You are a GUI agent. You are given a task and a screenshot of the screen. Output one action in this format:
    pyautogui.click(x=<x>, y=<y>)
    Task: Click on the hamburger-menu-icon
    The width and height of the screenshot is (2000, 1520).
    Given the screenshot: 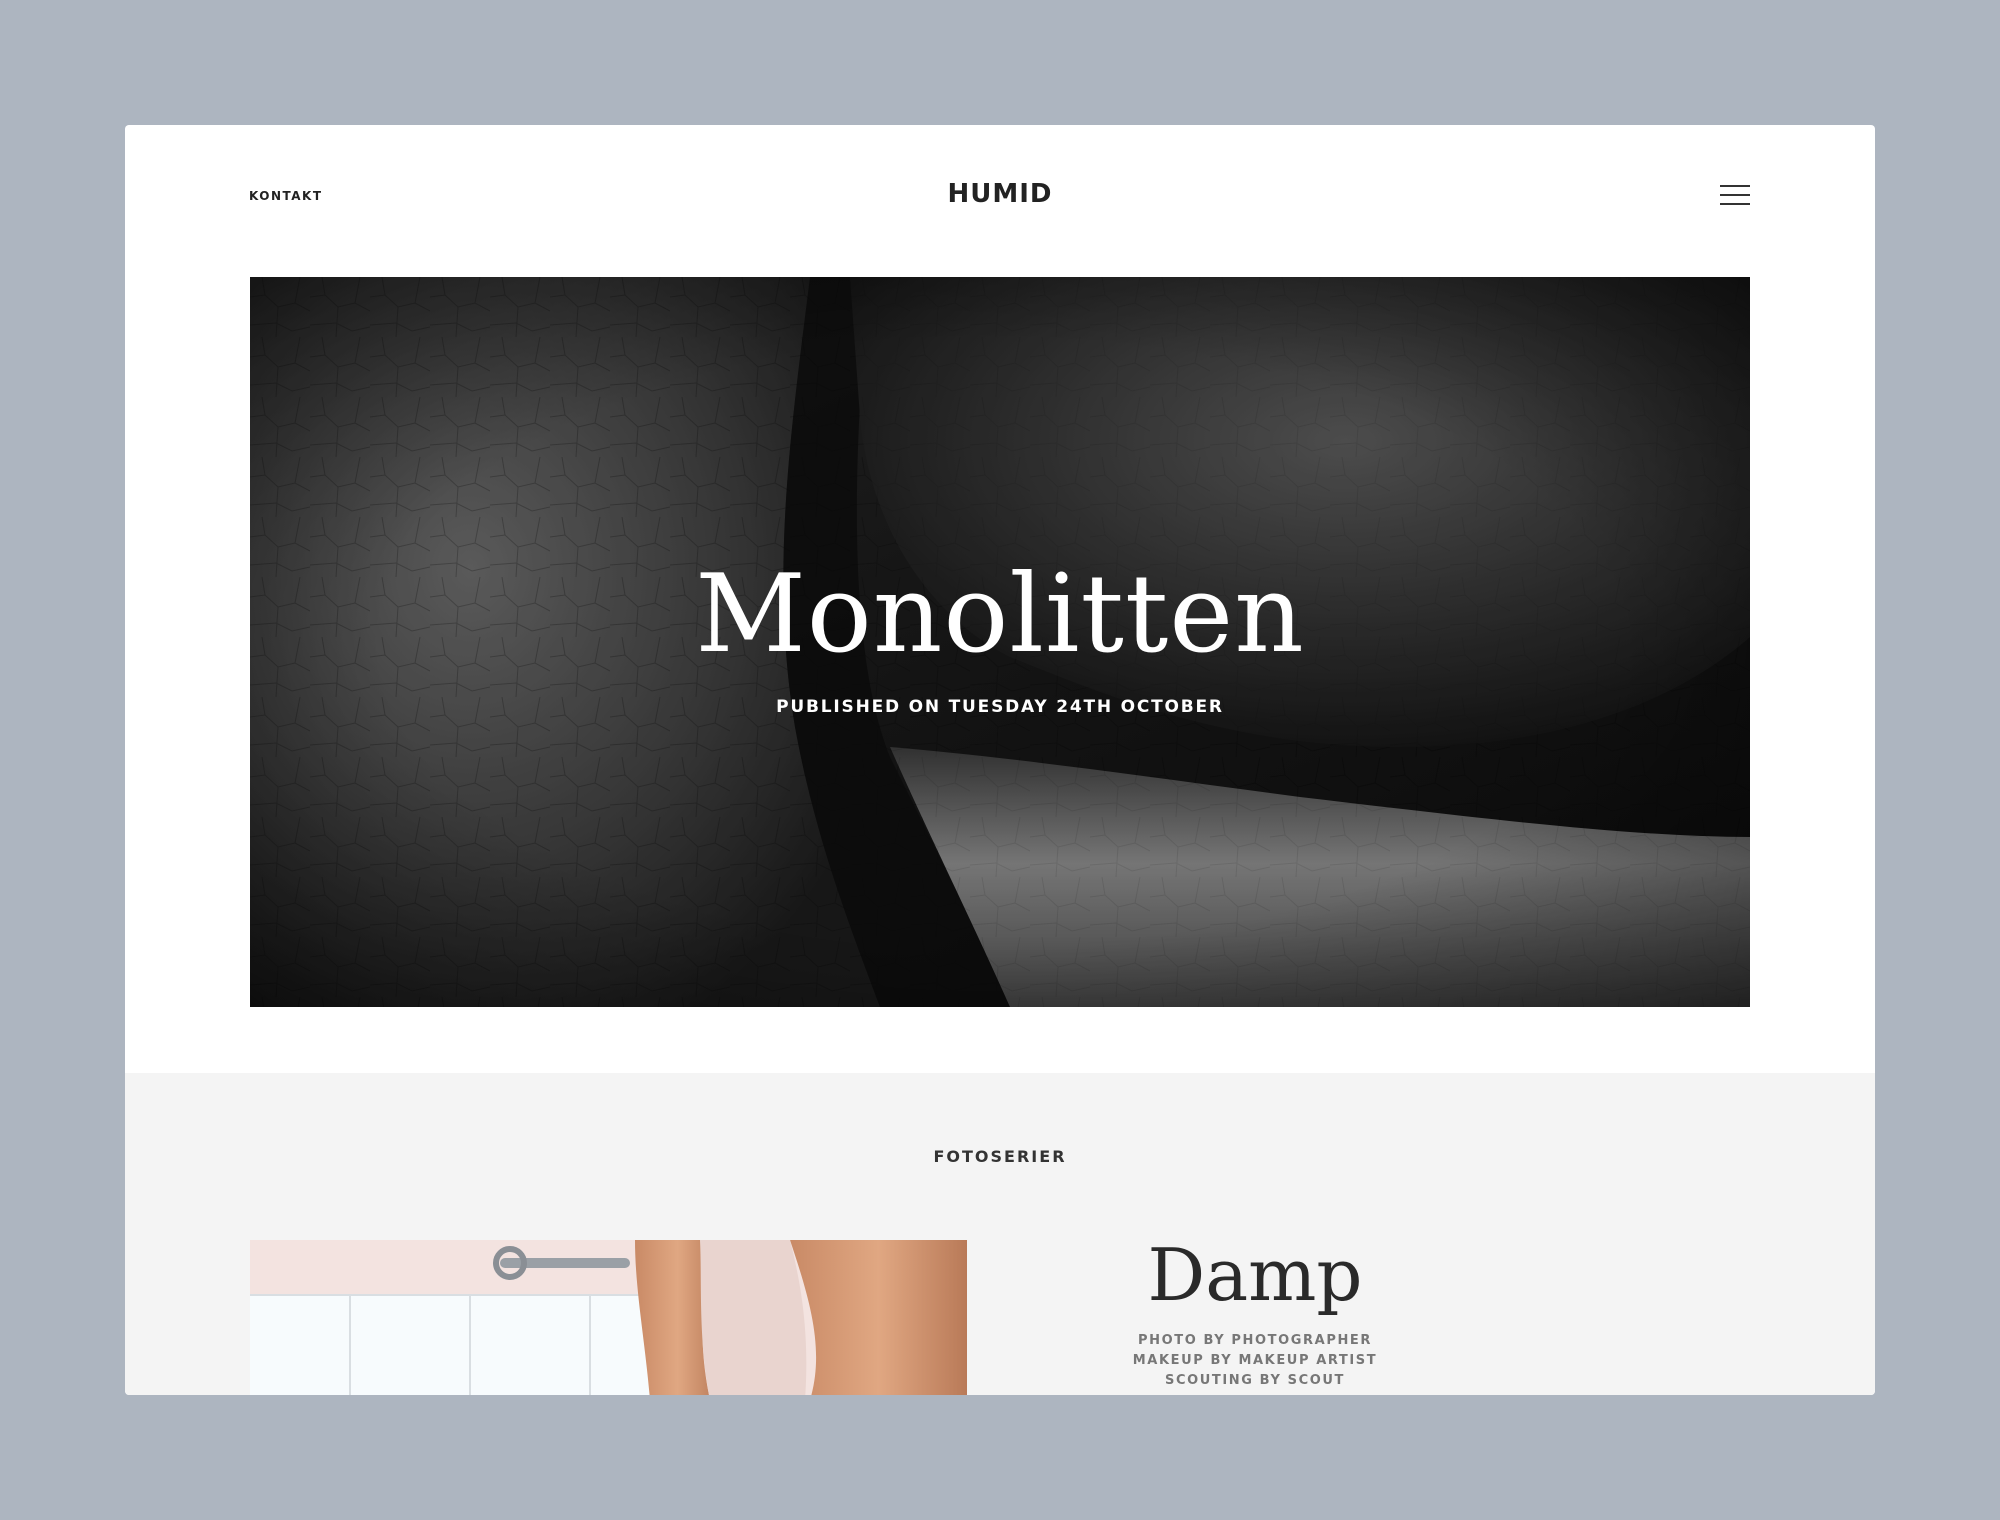 What is the action you would take?
    pyautogui.click(x=1735, y=196)
    